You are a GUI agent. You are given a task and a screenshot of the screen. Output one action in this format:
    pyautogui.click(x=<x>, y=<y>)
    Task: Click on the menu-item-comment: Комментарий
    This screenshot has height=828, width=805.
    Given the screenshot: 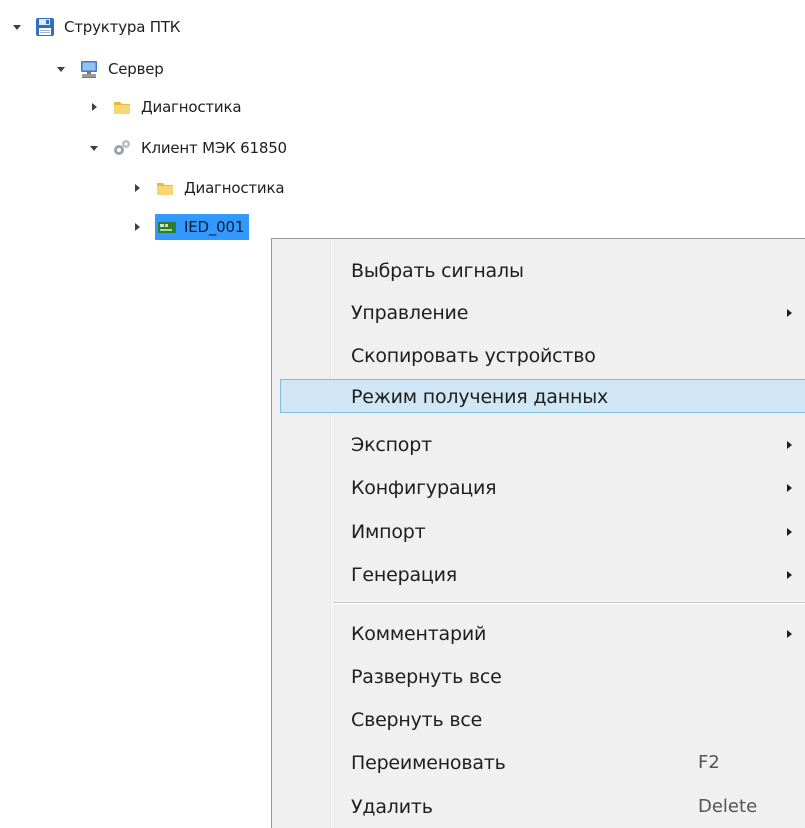 What is the action you would take?
    pyautogui.click(x=540, y=634)
    